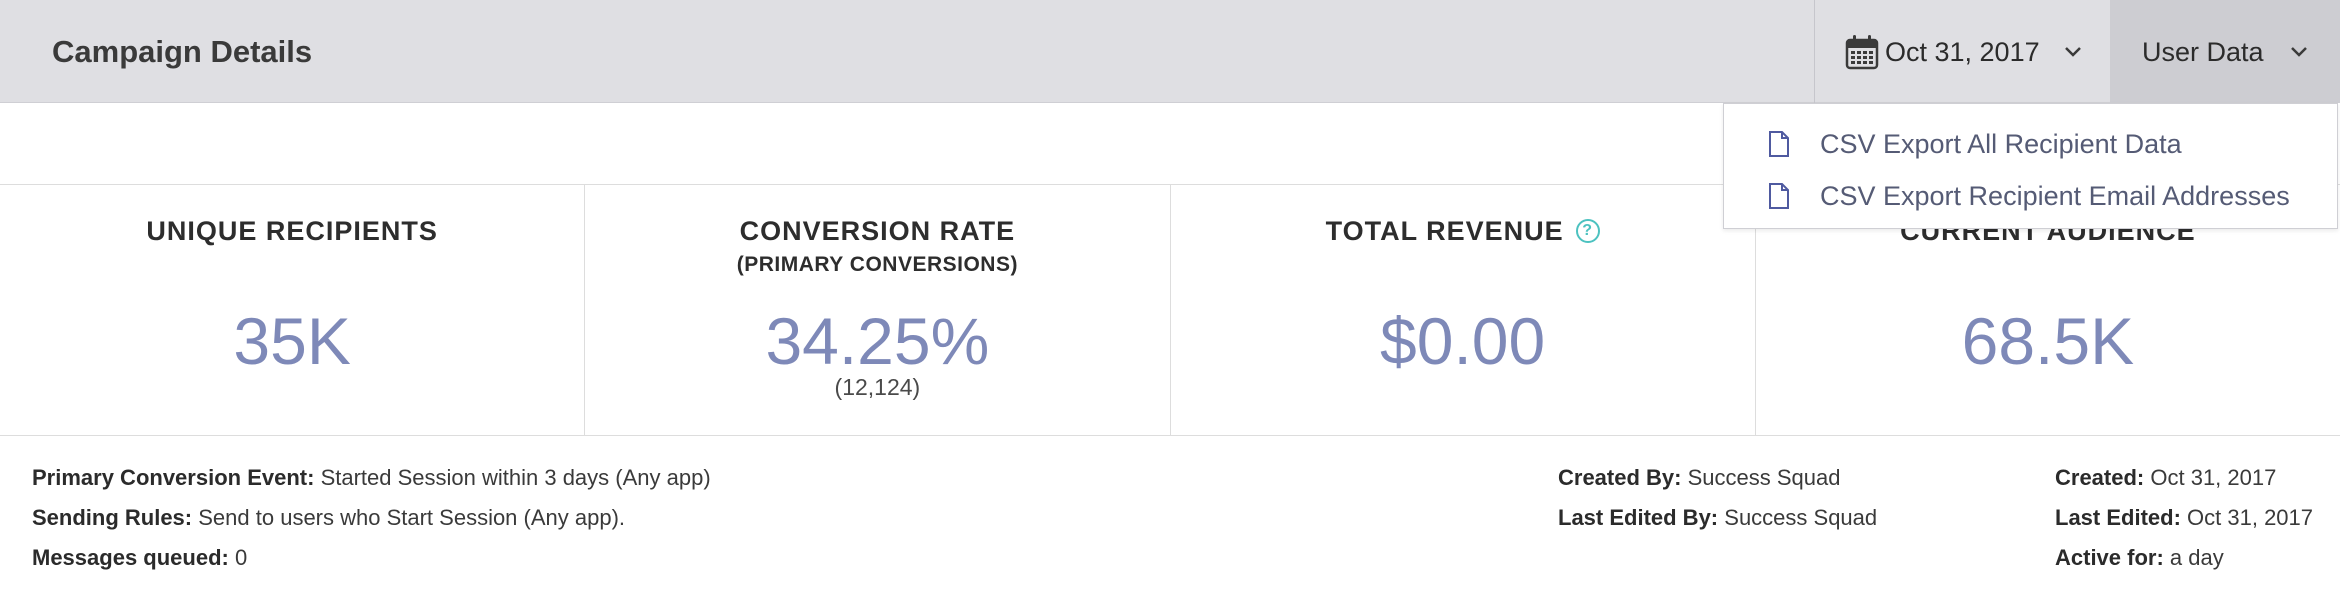 Image resolution: width=2340 pixels, height=596 pixels. Describe the element at coordinates (292, 231) in the screenshot. I see `stat-label: UNIQUE RECIPIENTS` at that location.